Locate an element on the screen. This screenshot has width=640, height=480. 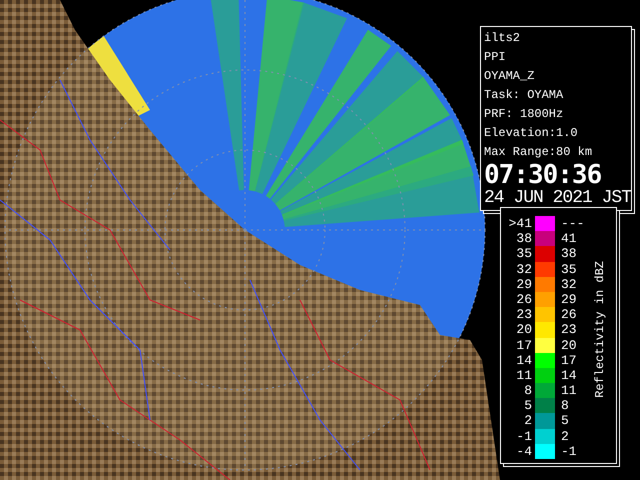
legend-value: -4 is located at coordinates (524, 451).